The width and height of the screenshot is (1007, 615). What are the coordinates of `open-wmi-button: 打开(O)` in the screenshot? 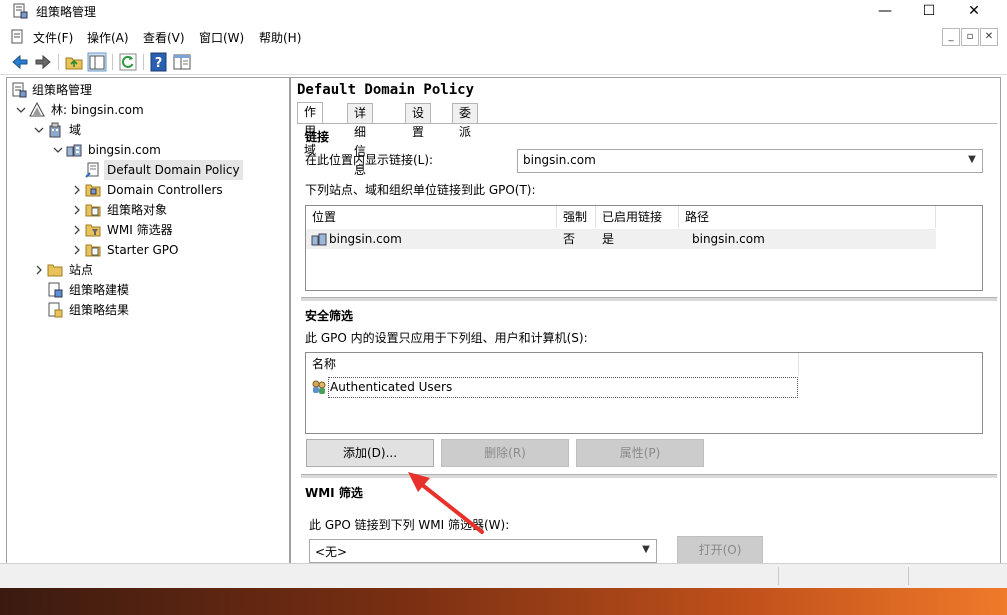 It's located at (720, 550).